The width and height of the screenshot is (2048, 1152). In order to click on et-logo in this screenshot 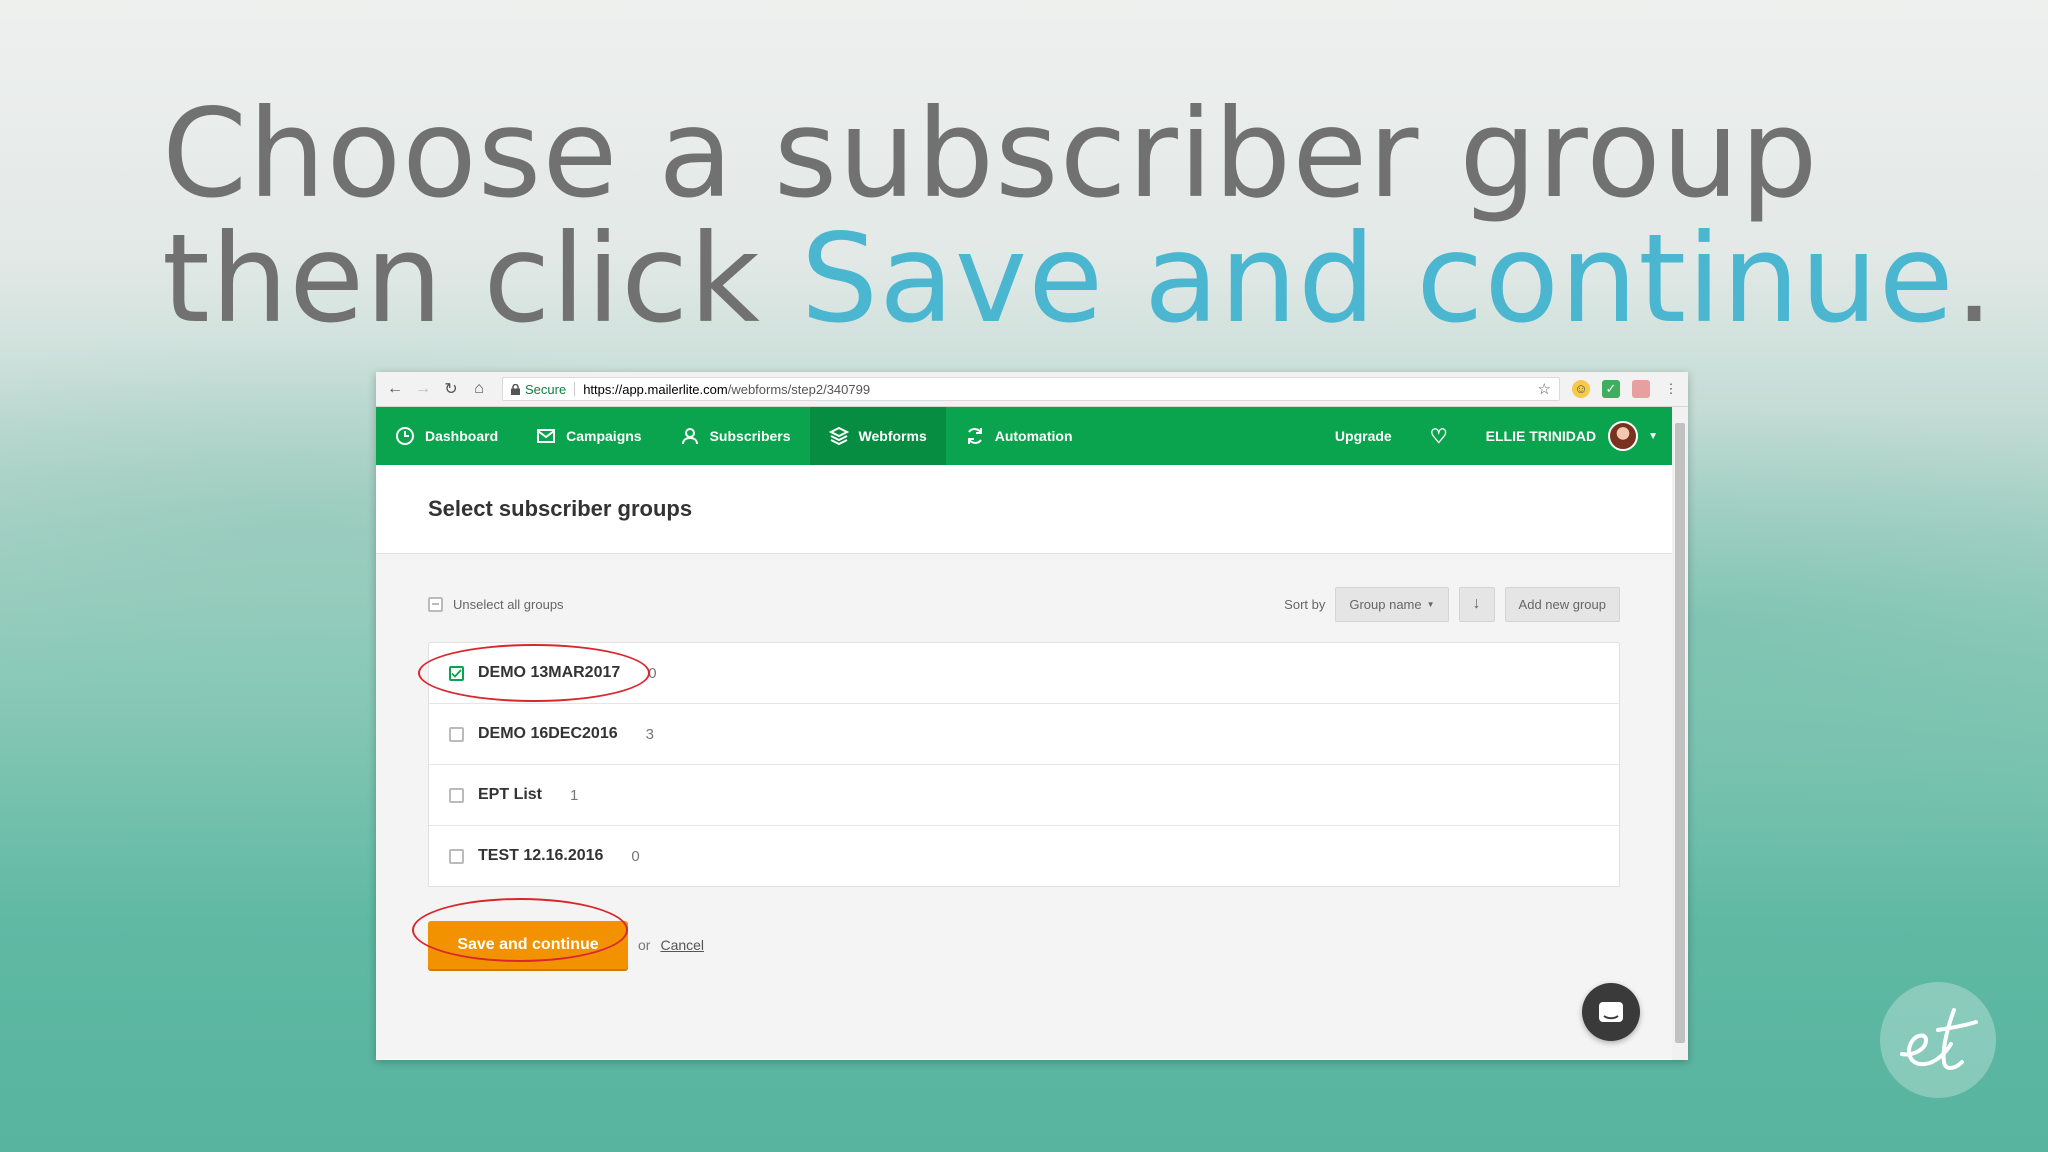, I will do `click(1938, 1040)`.